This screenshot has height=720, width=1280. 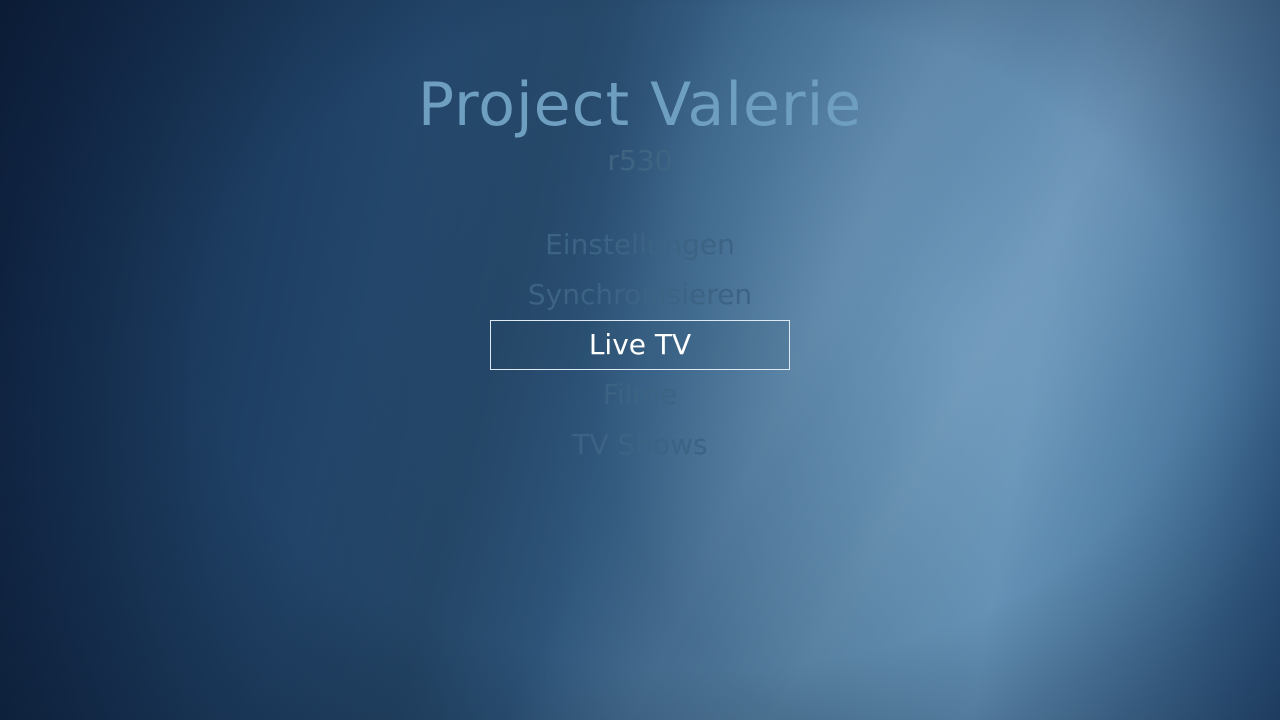 I want to click on menu-item-live-tv: Live TV, so click(x=640, y=345).